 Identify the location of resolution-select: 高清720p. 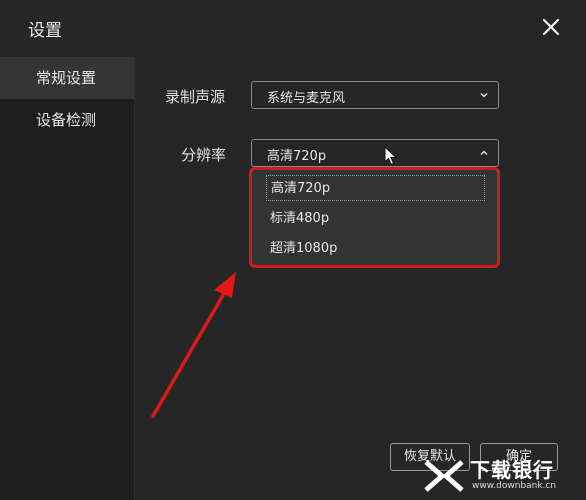
(375, 153).